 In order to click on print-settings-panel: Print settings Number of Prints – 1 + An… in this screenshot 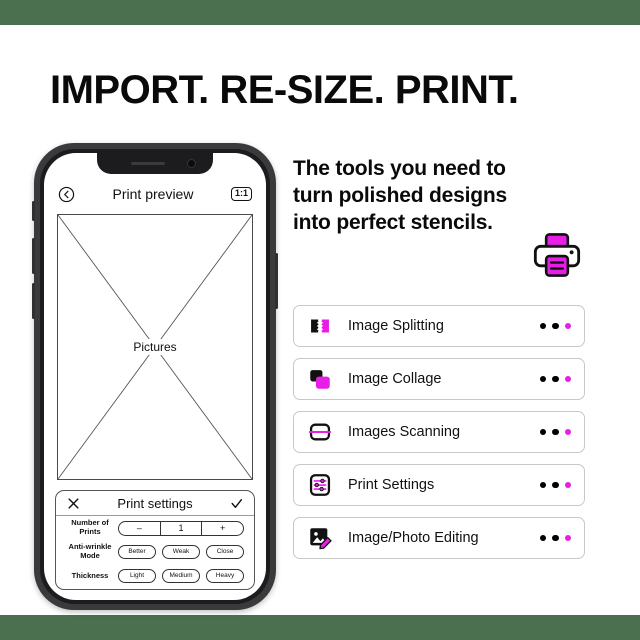, I will do `click(155, 540)`.